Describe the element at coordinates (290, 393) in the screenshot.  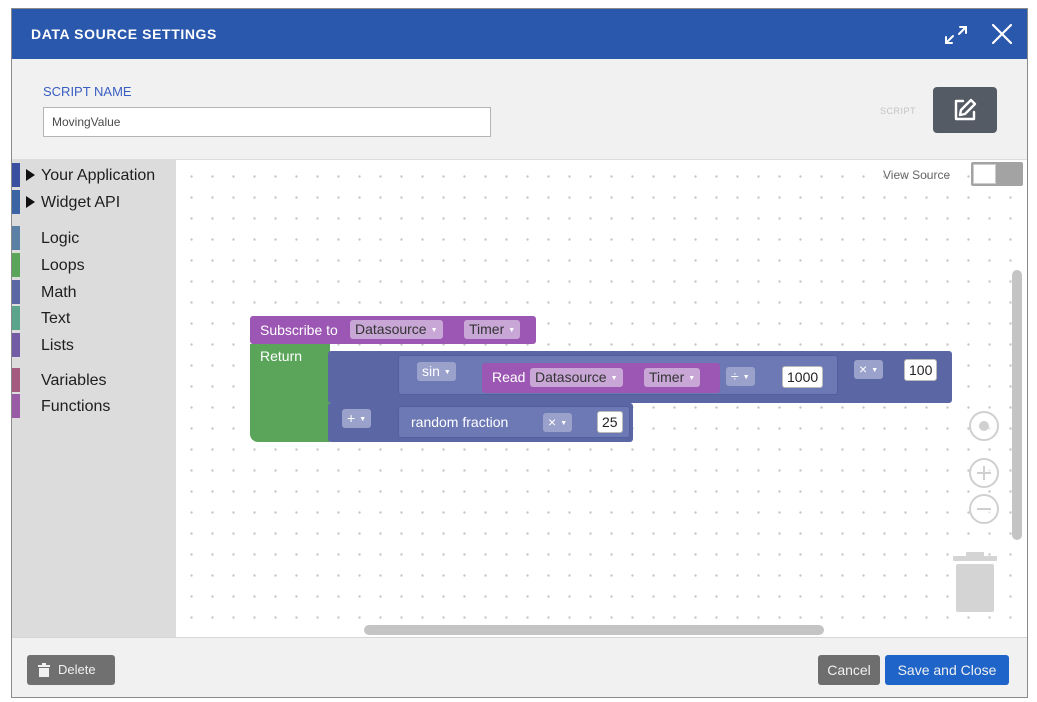
I see `return-block: Return` at that location.